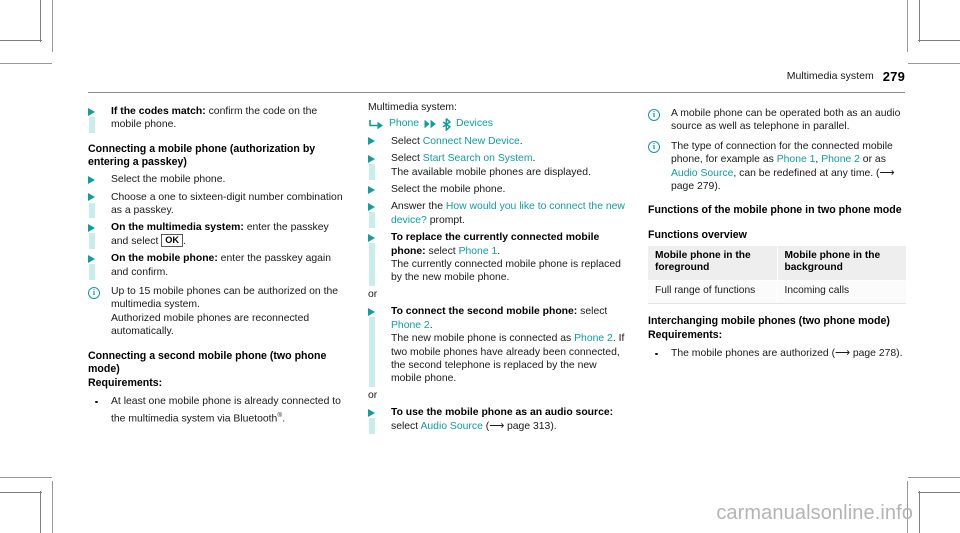  I want to click on step-select-mobile-phone: Select the mobile phone., so click(217, 179).